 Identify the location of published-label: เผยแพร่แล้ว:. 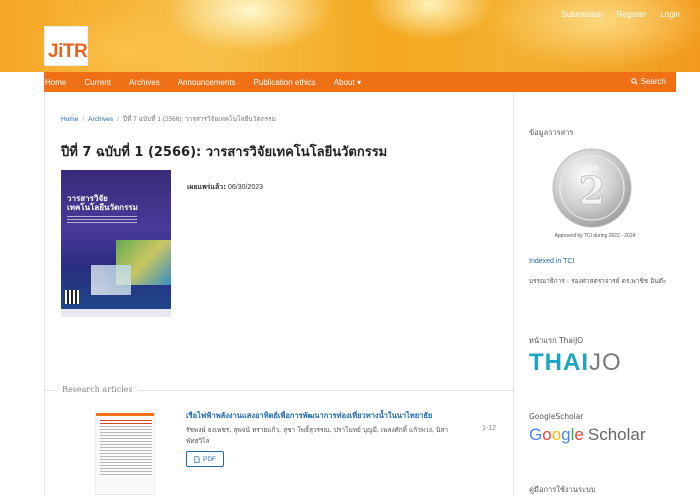
(207, 187).